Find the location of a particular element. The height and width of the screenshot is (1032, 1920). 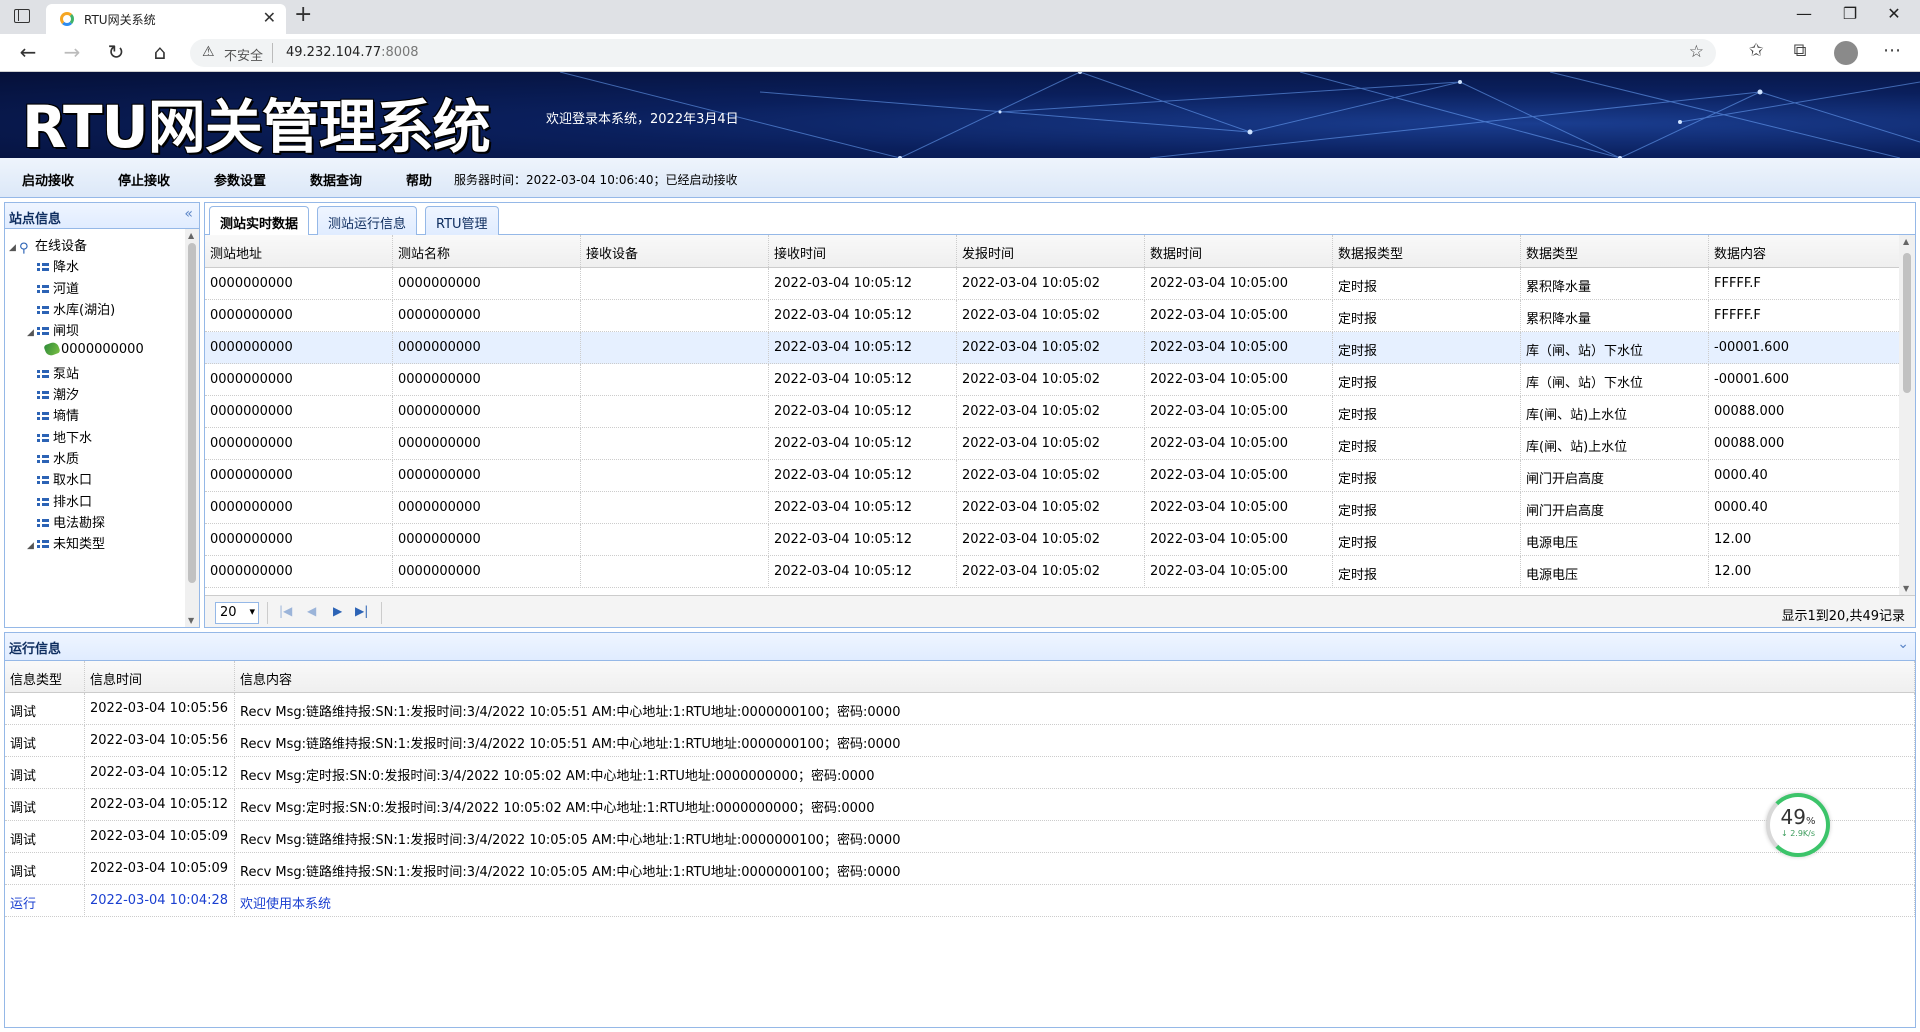

tree-node: 电法勘探 is located at coordinates (66, 521).